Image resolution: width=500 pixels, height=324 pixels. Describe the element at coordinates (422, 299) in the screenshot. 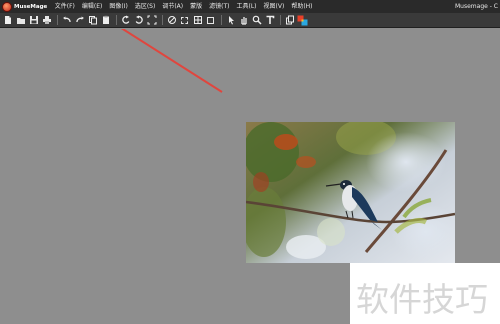

I see `watermark-text: 软件技巧` at that location.